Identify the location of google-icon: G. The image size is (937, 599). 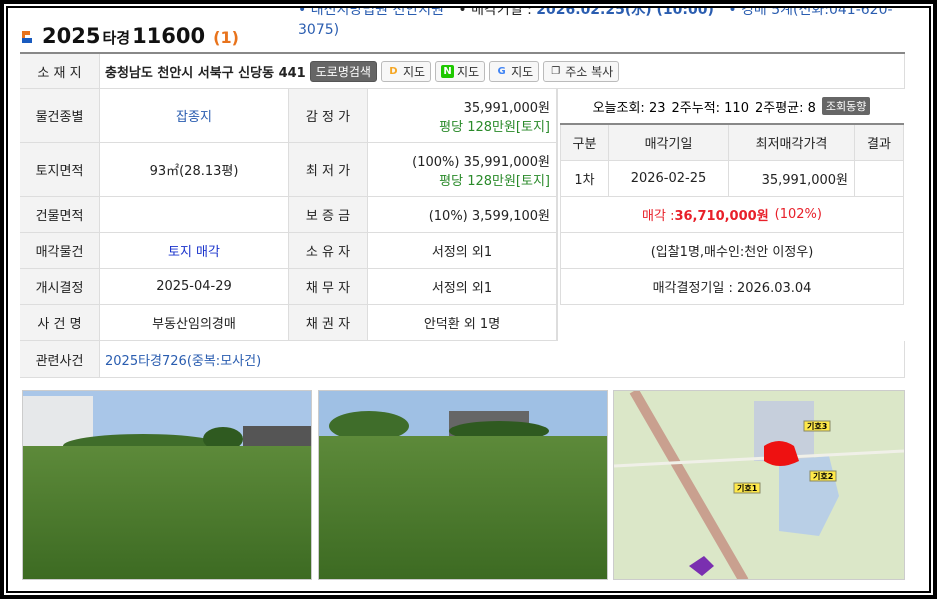
(501, 71).